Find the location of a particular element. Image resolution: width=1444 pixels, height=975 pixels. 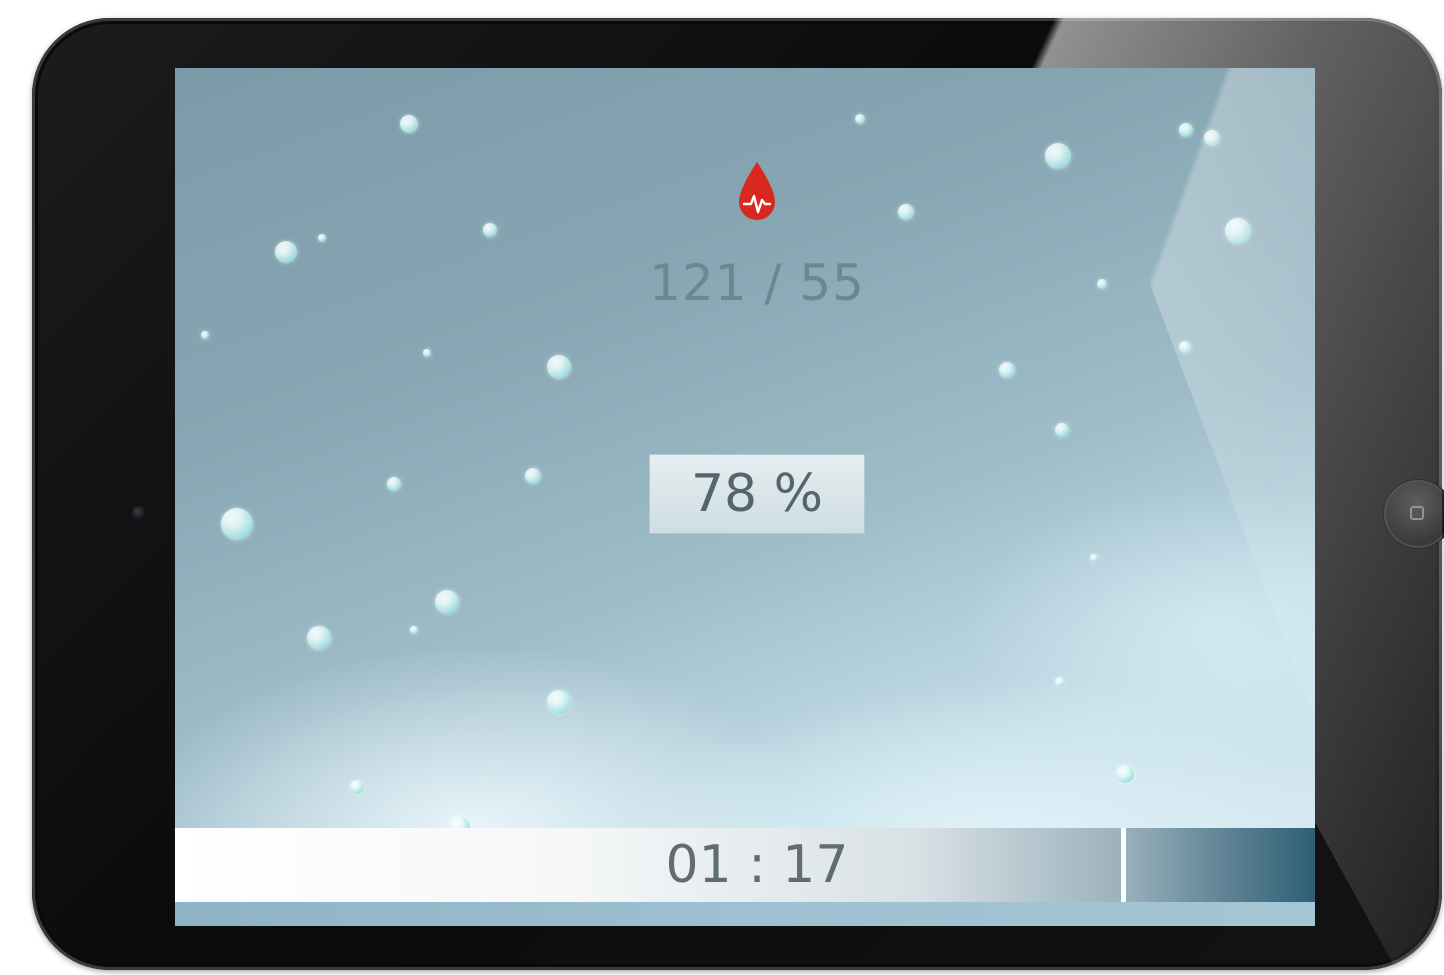

elapsed-time: 01 : 17 is located at coordinates (757, 865).